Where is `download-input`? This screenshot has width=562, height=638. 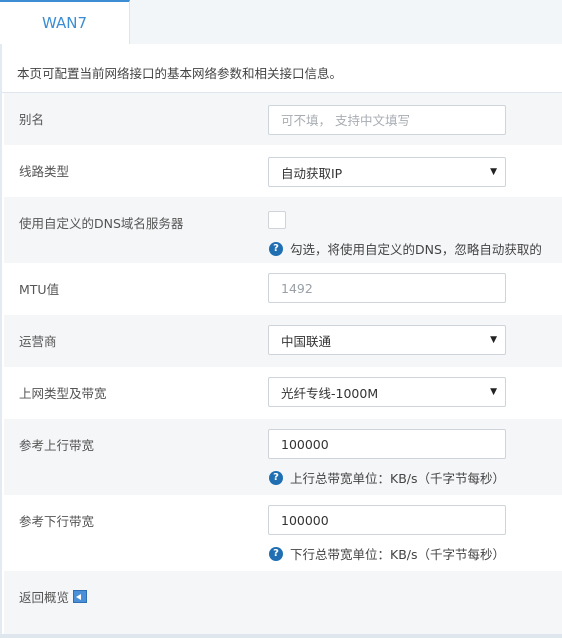
download-input is located at coordinates (387, 520).